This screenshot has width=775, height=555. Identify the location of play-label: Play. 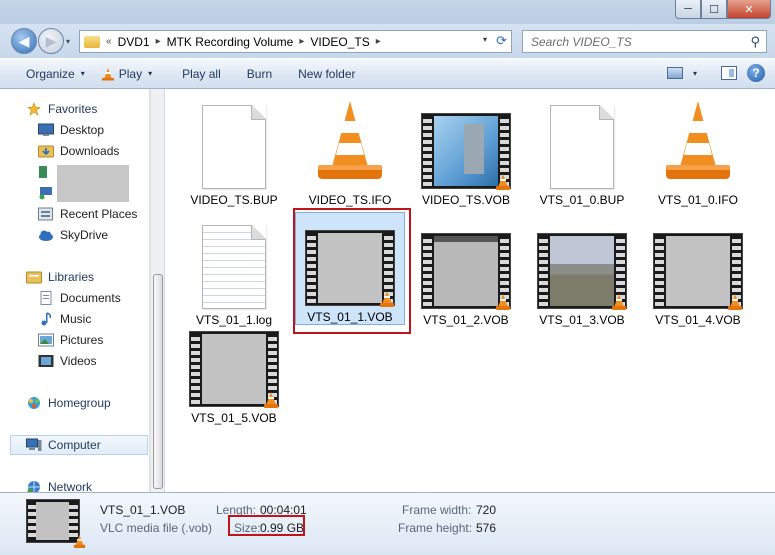
(130, 73).